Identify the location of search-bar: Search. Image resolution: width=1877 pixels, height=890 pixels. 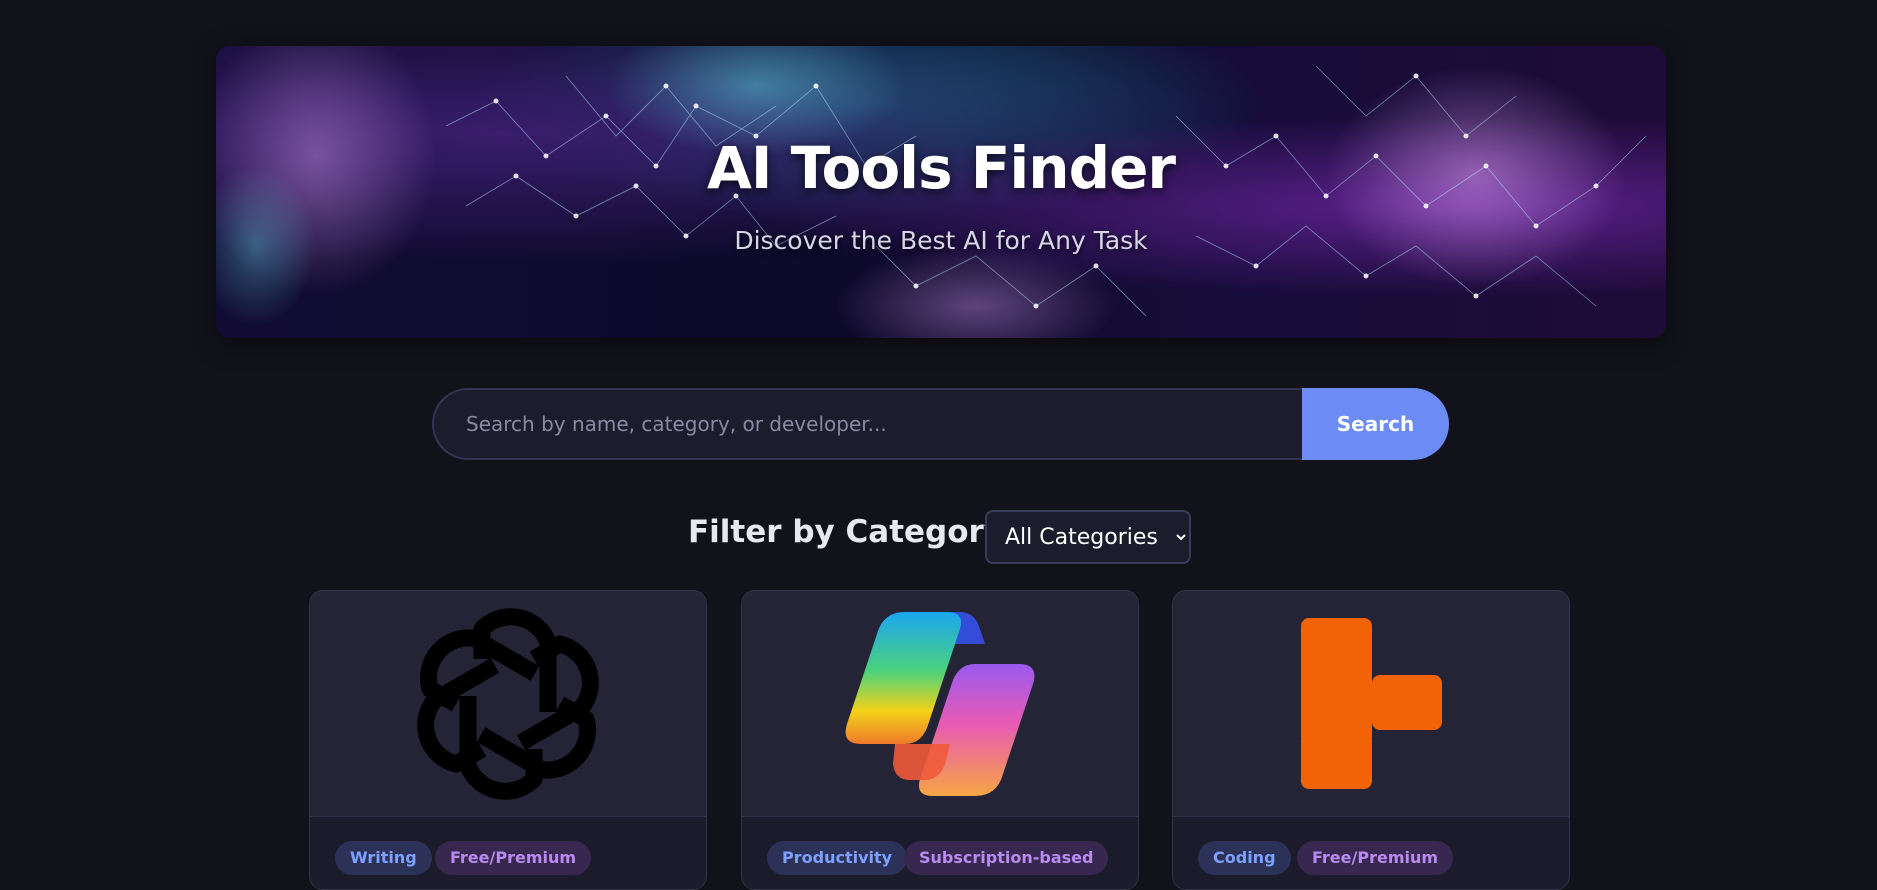
(940, 424).